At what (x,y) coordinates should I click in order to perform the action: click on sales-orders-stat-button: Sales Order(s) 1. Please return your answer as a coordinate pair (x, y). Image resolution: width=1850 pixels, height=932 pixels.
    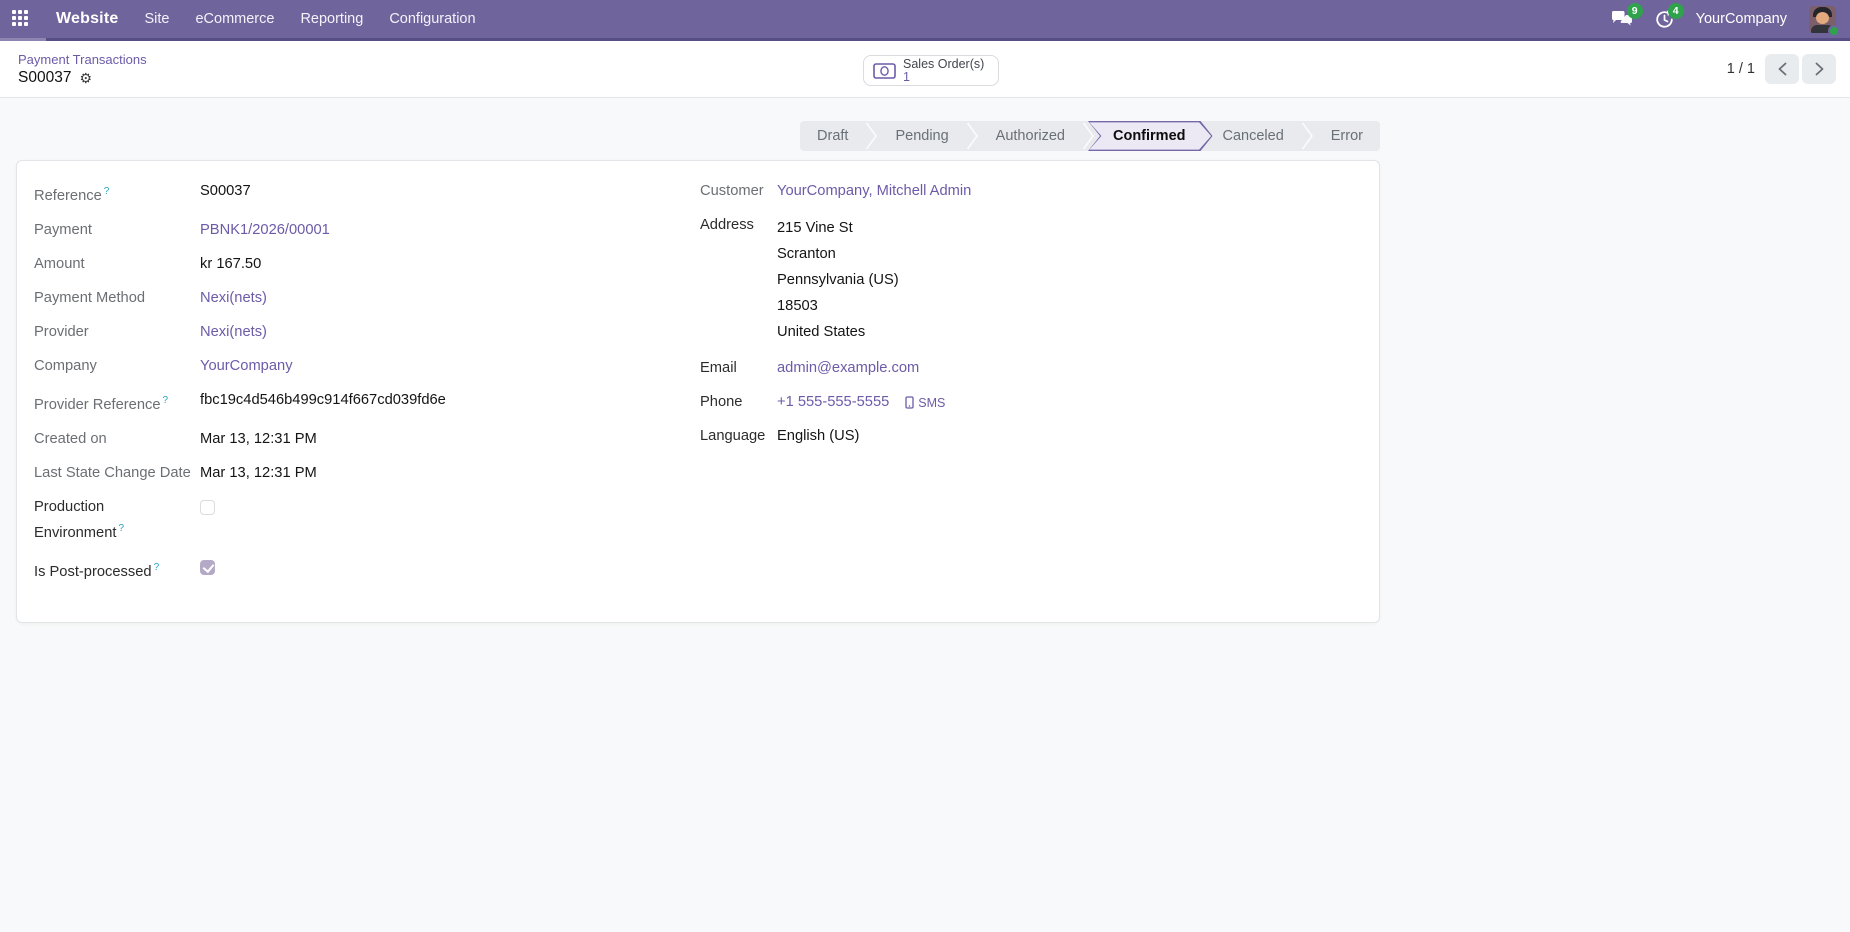
    Looking at the image, I should click on (931, 70).